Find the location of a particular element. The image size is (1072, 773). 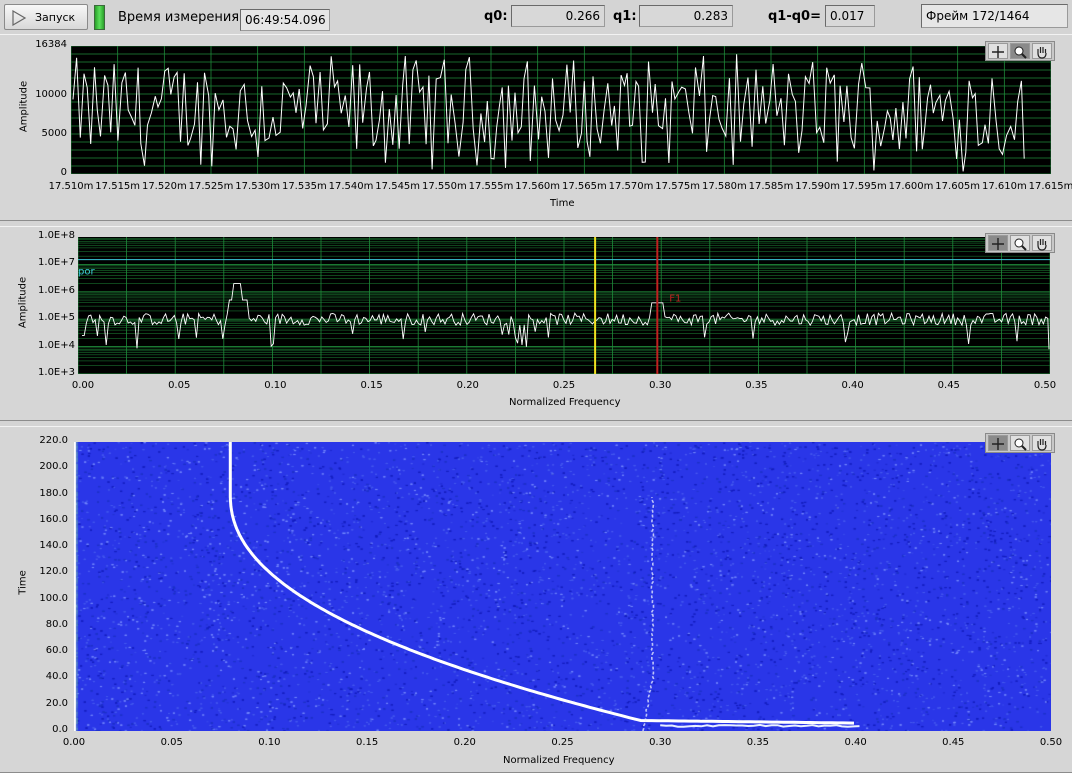

waveform-x-axis-title: Time is located at coordinates (562, 203).